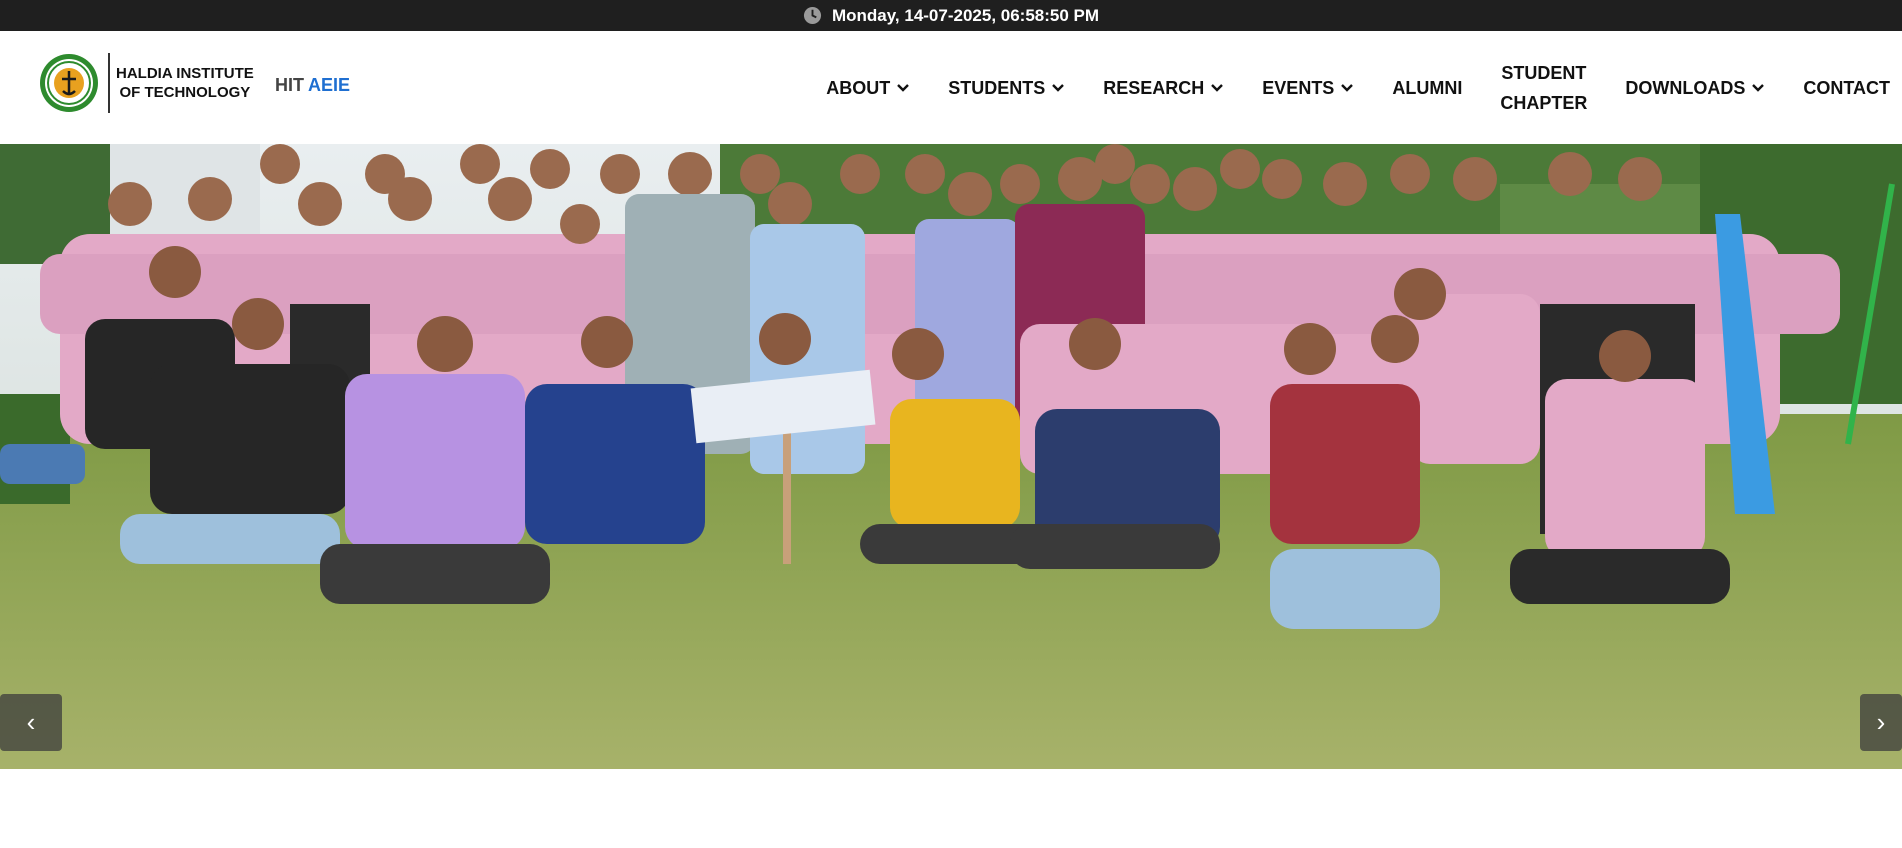 Image resolution: width=1902 pixels, height=848 pixels. I want to click on department-name: AEIE, so click(329, 85).